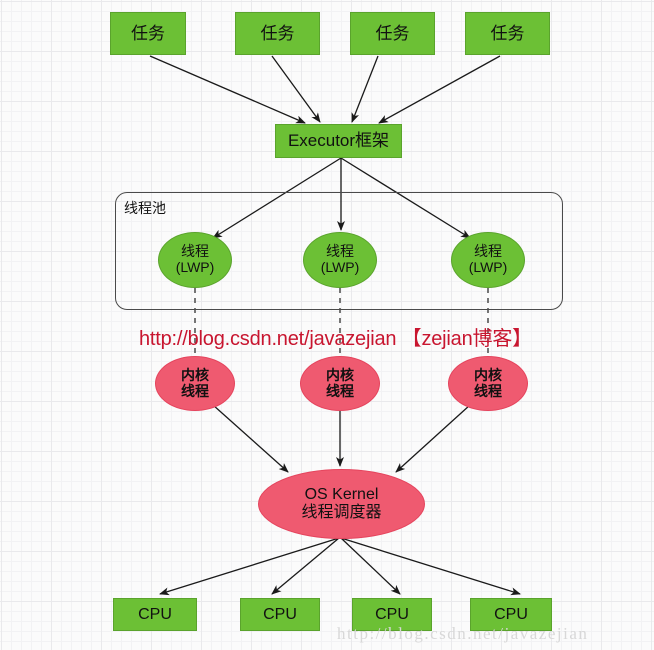 This screenshot has height=650, width=654. I want to click on task-box-1: 任务, so click(148, 33).